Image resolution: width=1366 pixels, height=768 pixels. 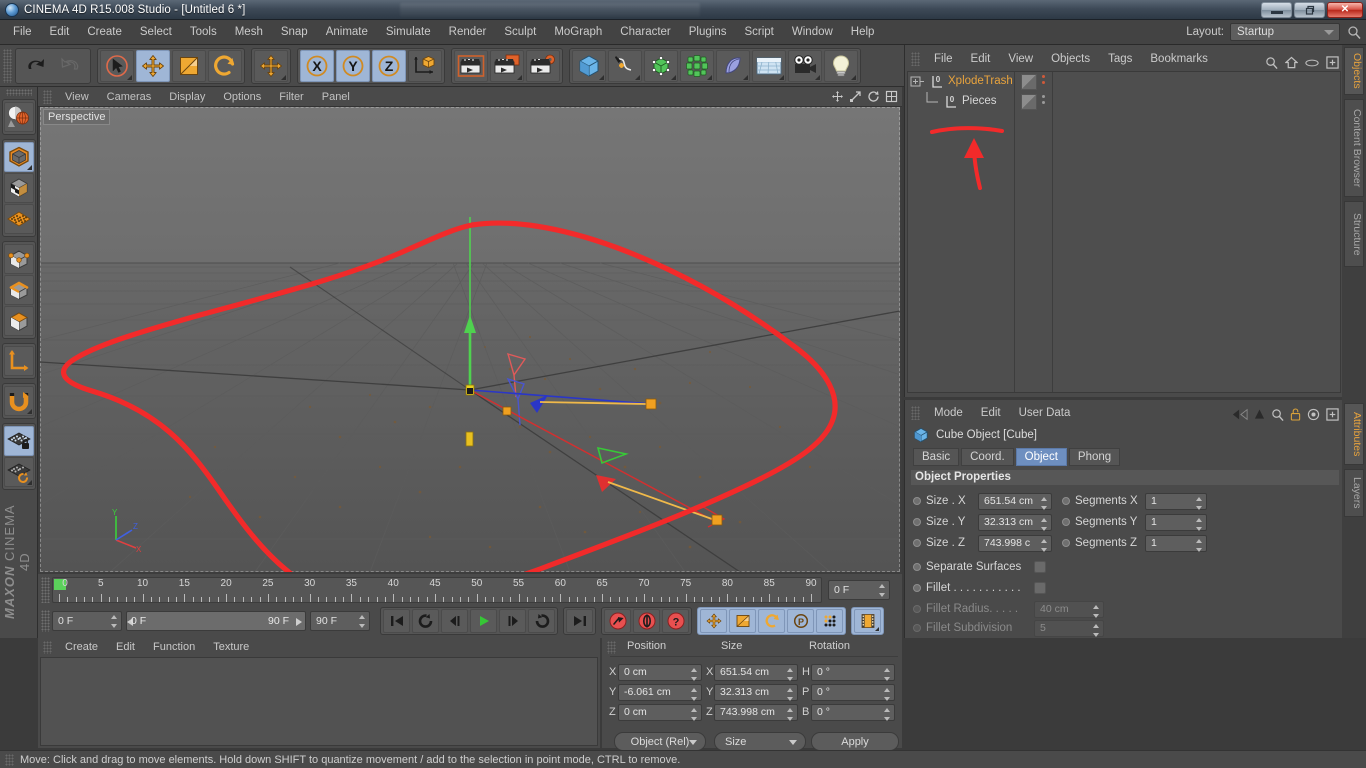 I want to click on material-menu-texture: Texture, so click(x=231, y=647).